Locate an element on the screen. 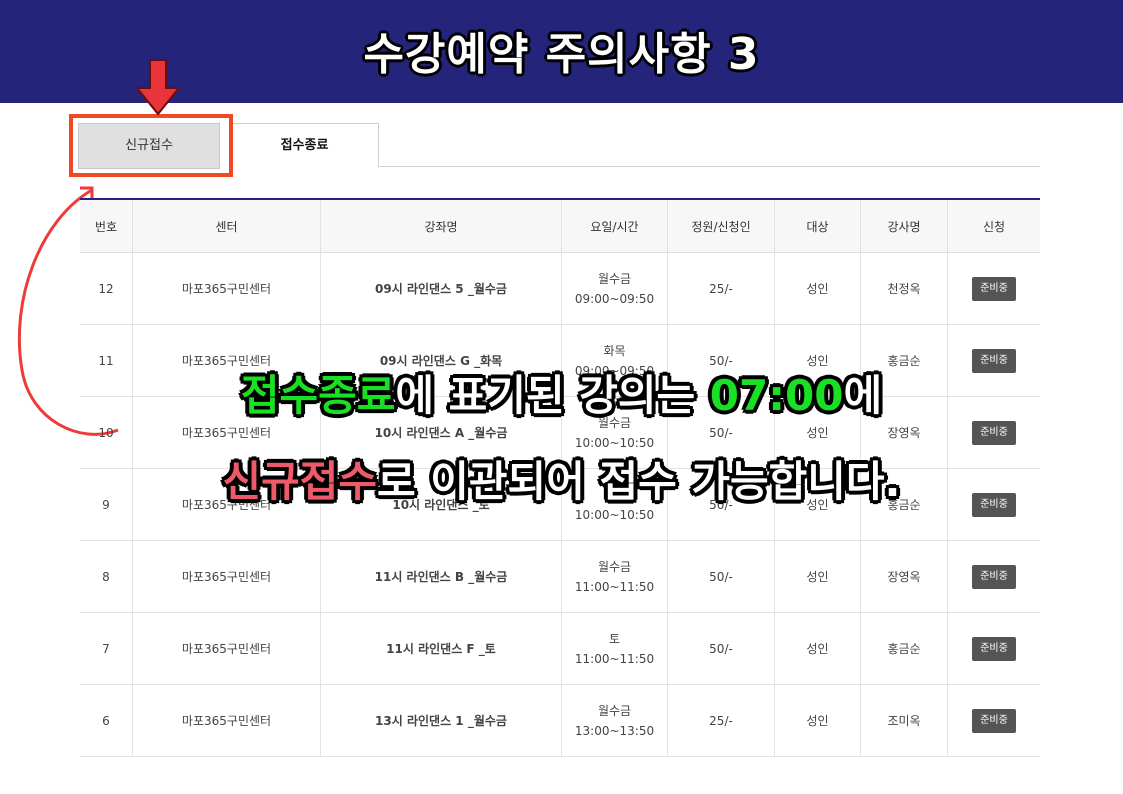 The image size is (1123, 794). column-header-number: 번호 is located at coordinates (106, 226).